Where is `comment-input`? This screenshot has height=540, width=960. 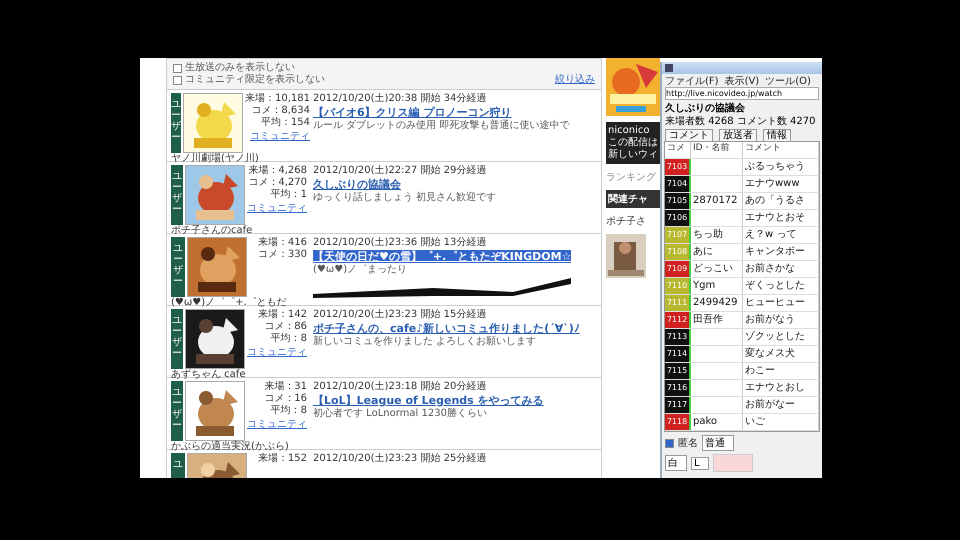 comment-input is located at coordinates (732, 463).